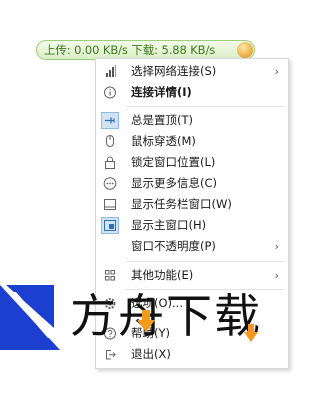 The image size is (333, 395). I want to click on menu-item-lock-position: 锁定窗口位置(L), so click(192, 162).